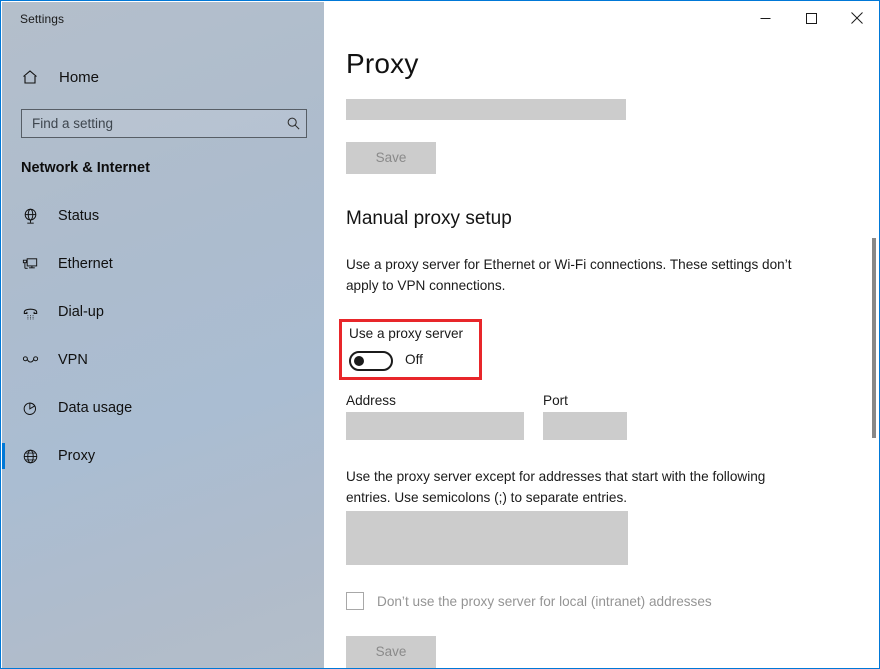 The height and width of the screenshot is (669, 880). What do you see at coordinates (30, 312) in the screenshot?
I see `phone-dialup-icon` at bounding box center [30, 312].